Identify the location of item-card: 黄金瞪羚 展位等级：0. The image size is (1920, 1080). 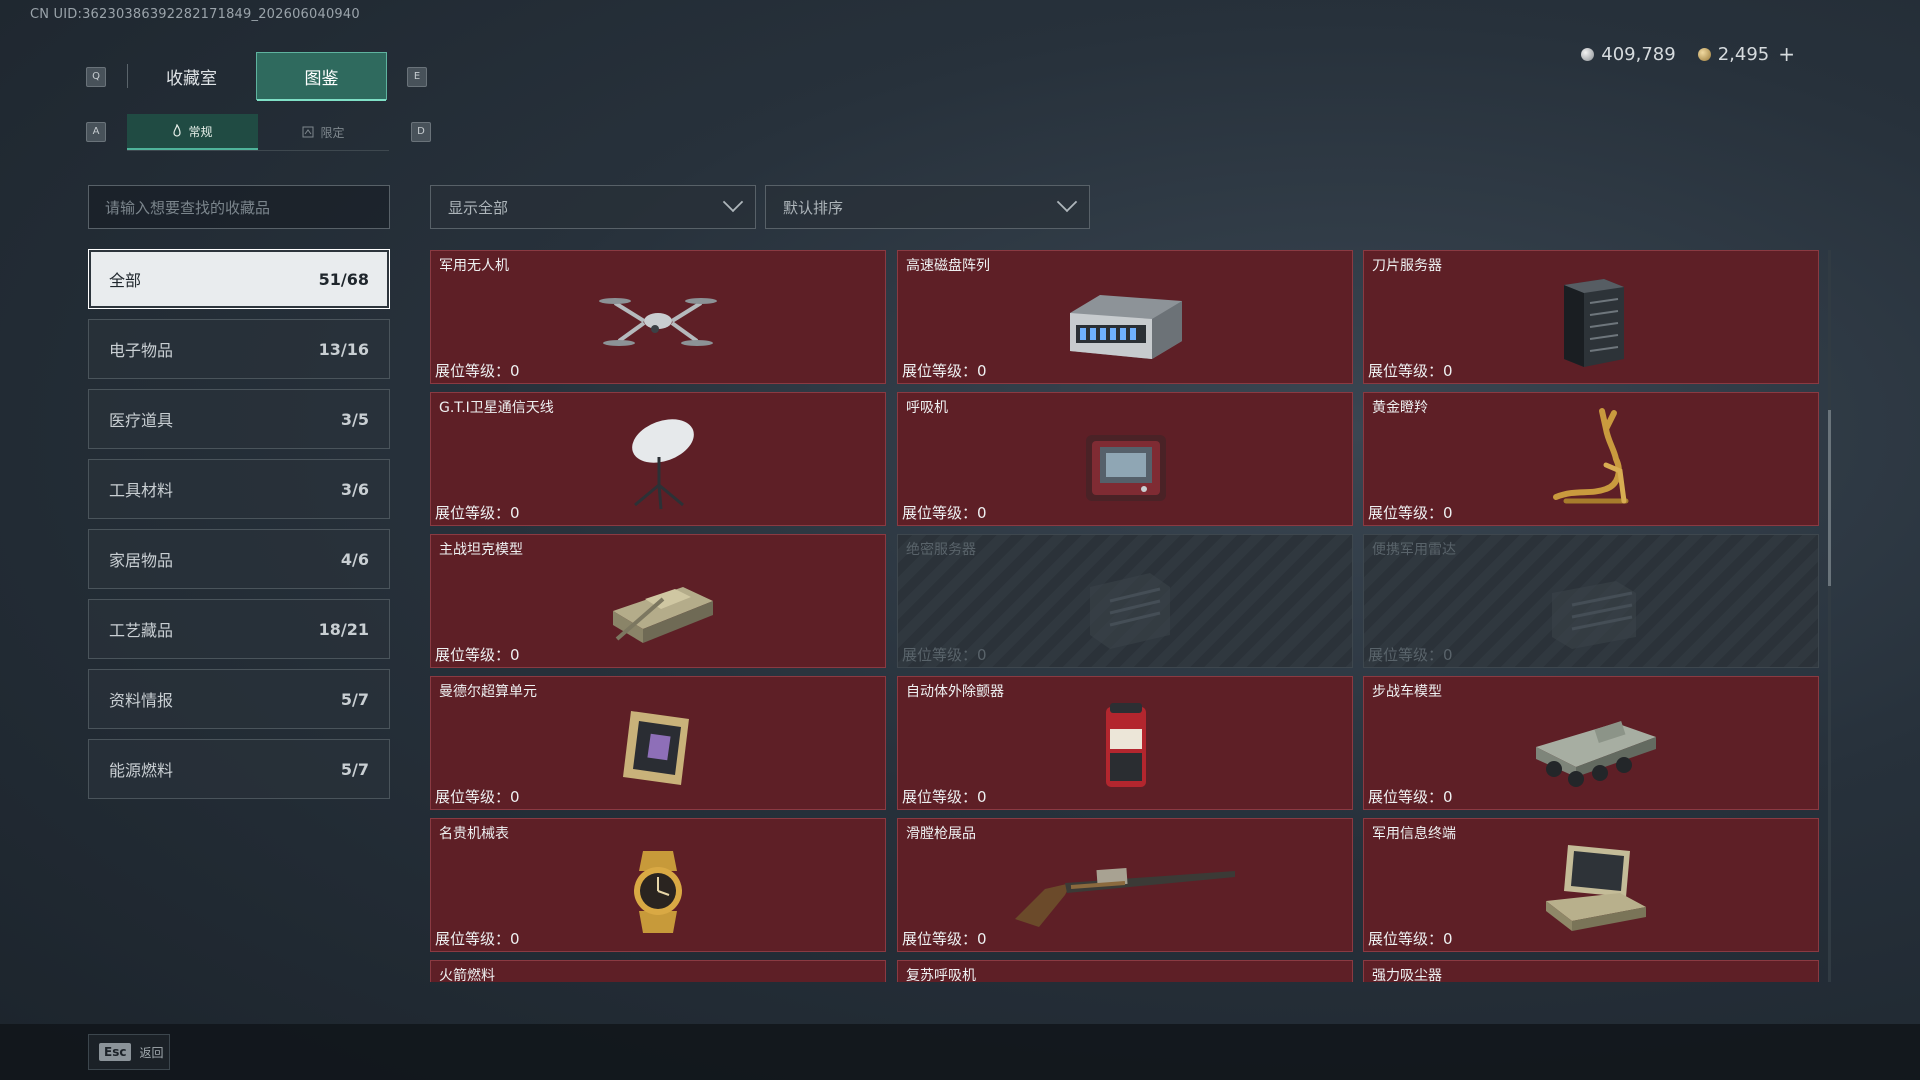
(1591, 459).